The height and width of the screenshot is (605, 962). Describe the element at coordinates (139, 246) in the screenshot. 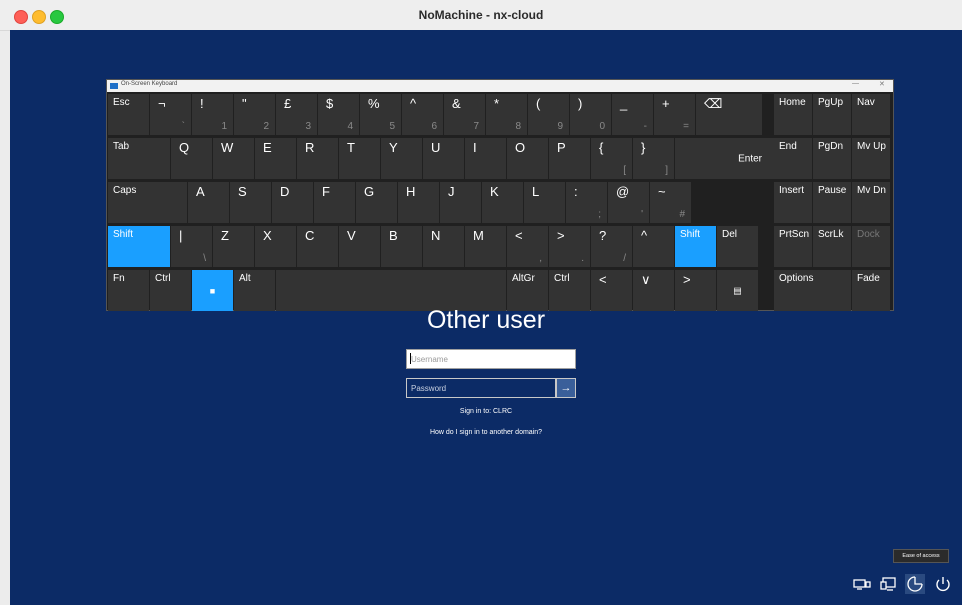

I see `key-lshift: Shift` at that location.